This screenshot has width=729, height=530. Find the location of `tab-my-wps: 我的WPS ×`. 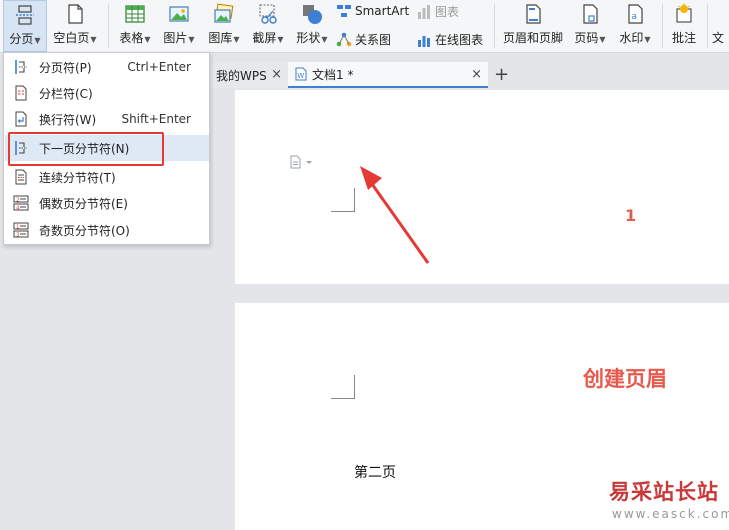

tab-my-wps: 我的WPS × is located at coordinates (249, 75).